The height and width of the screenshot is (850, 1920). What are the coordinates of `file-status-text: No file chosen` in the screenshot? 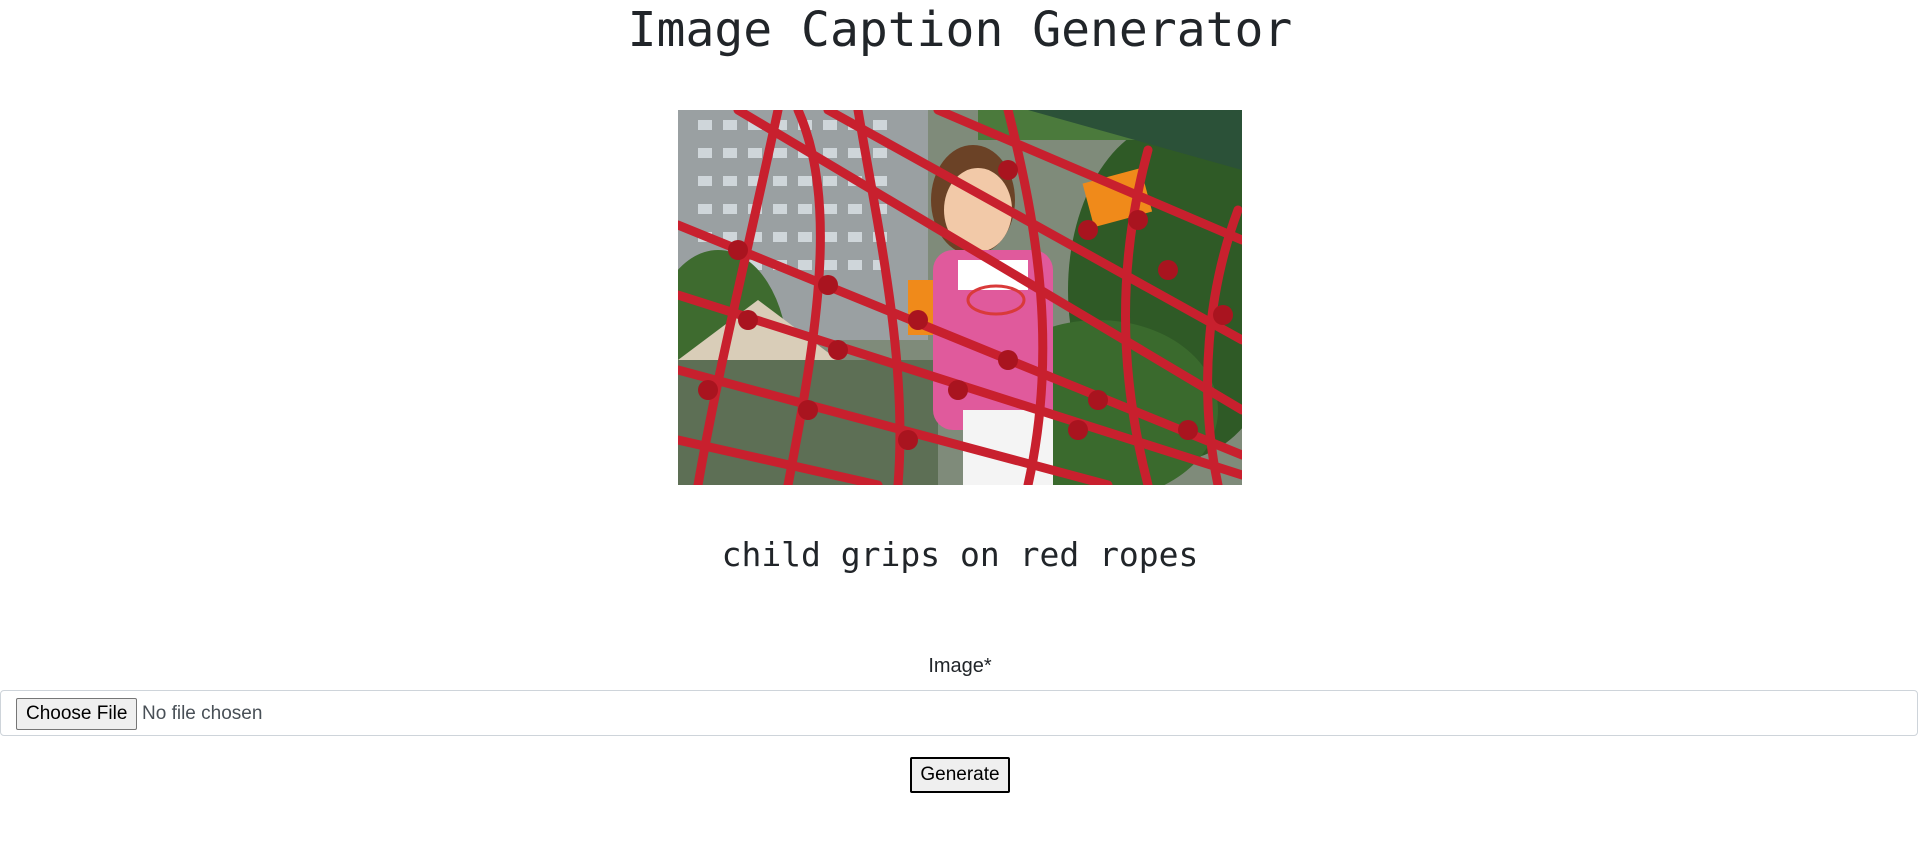 It's located at (202, 713).